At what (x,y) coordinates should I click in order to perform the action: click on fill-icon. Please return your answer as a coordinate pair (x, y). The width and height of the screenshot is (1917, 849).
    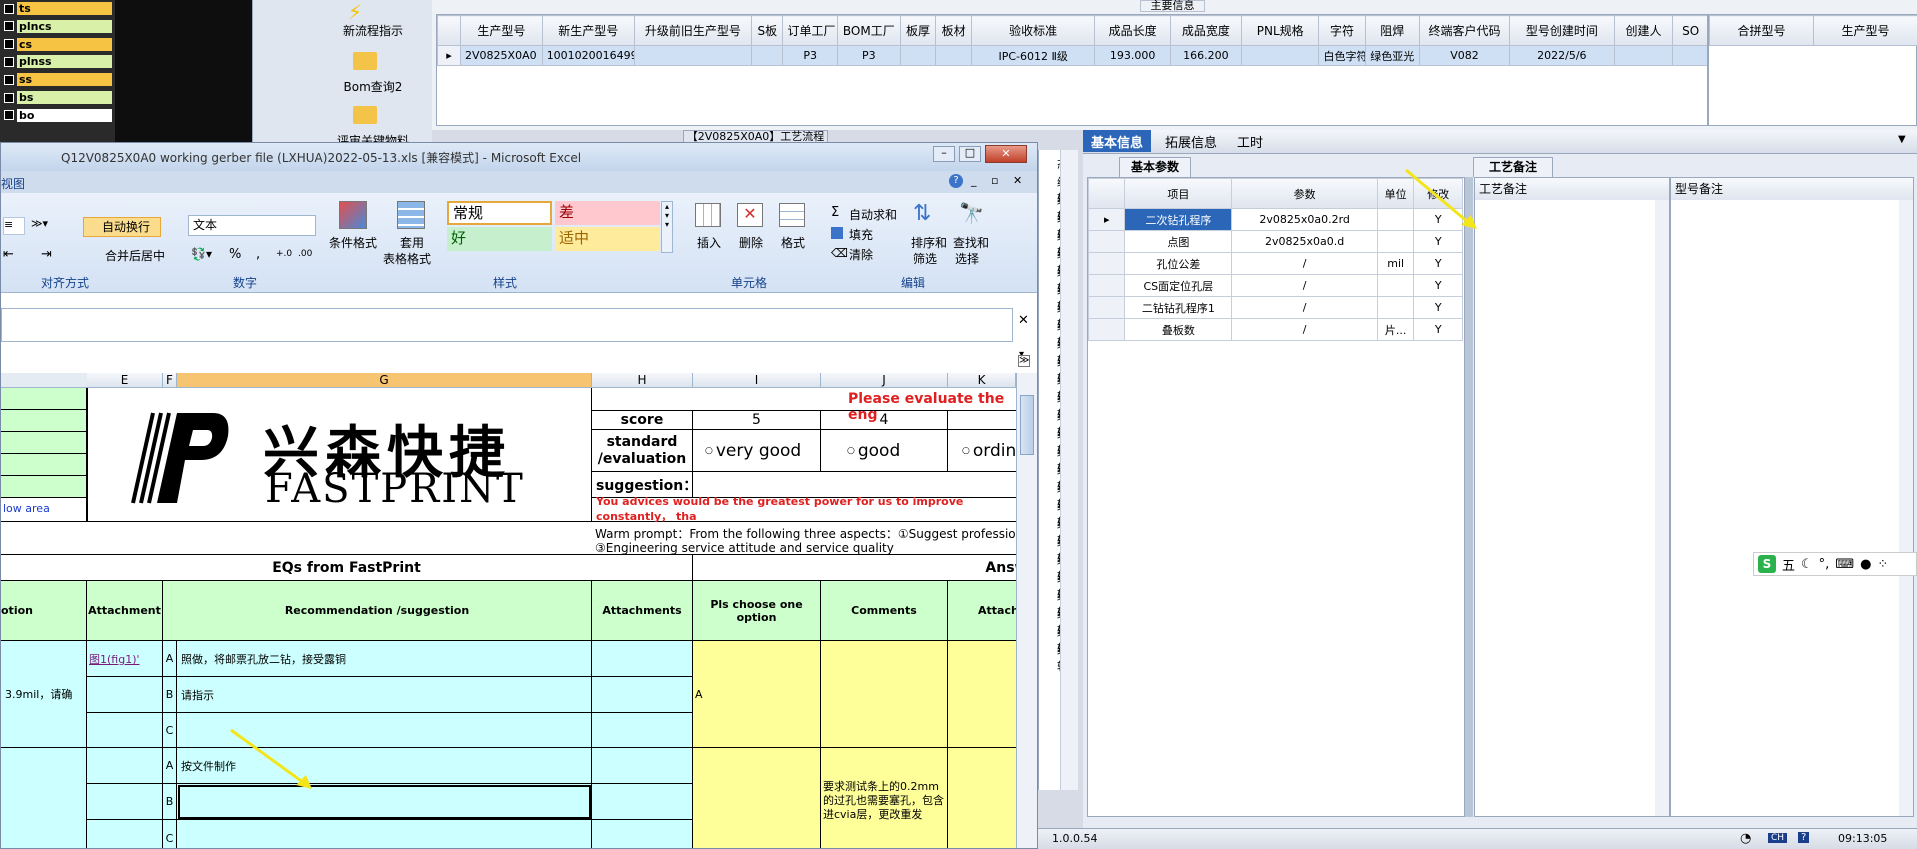
    Looking at the image, I should click on (837, 233).